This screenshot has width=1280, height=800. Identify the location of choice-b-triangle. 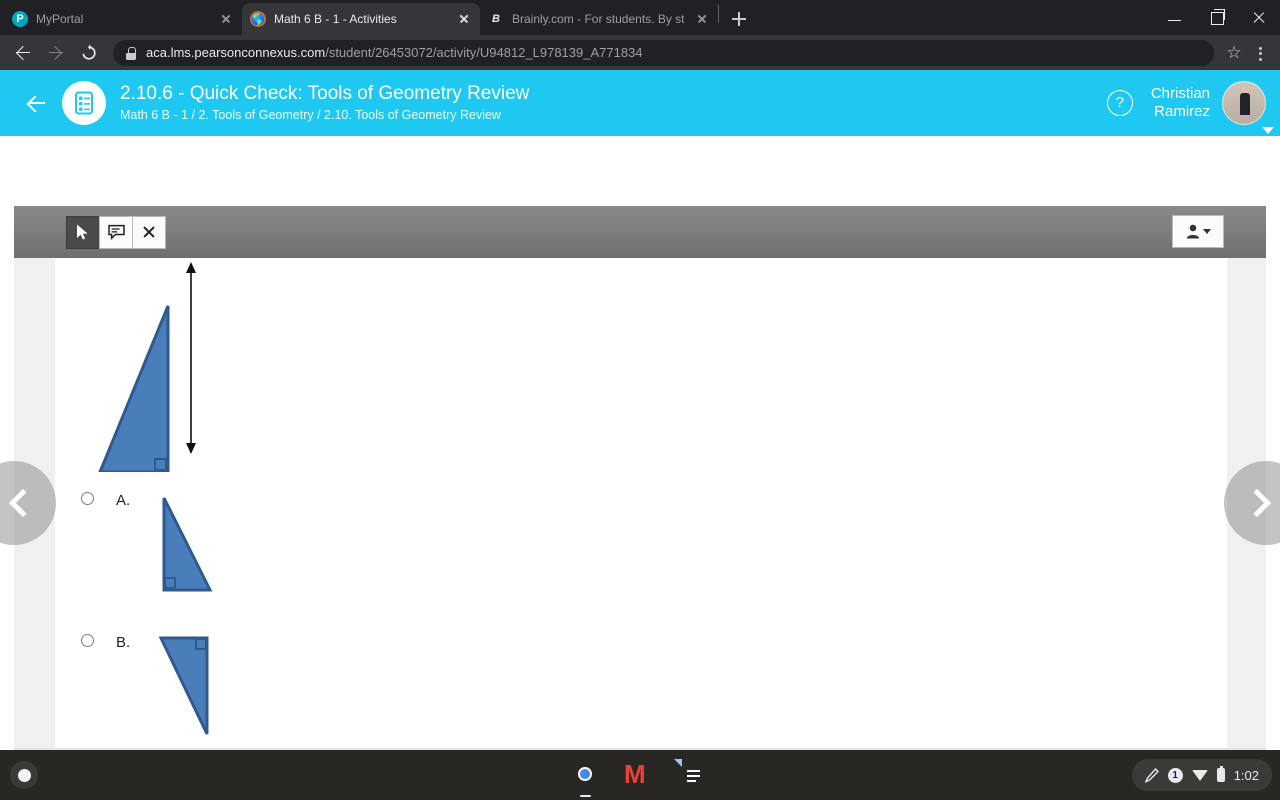
(183, 685).